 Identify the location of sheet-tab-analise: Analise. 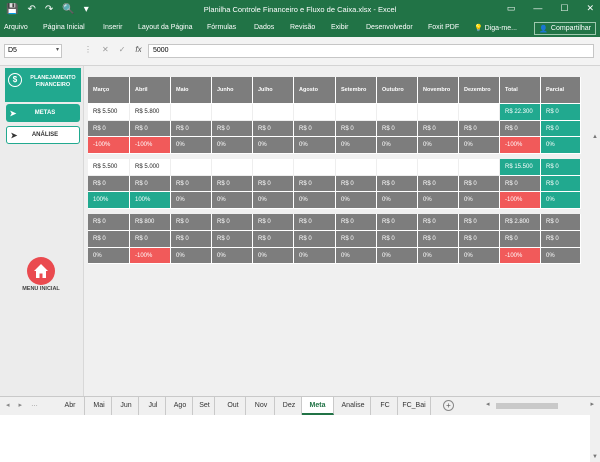
(353, 406).